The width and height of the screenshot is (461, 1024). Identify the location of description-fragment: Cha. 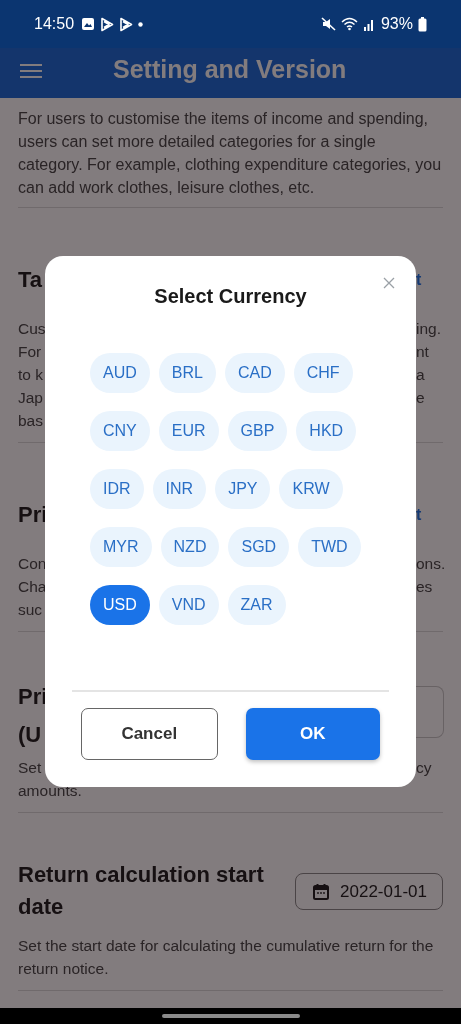
(32, 587).